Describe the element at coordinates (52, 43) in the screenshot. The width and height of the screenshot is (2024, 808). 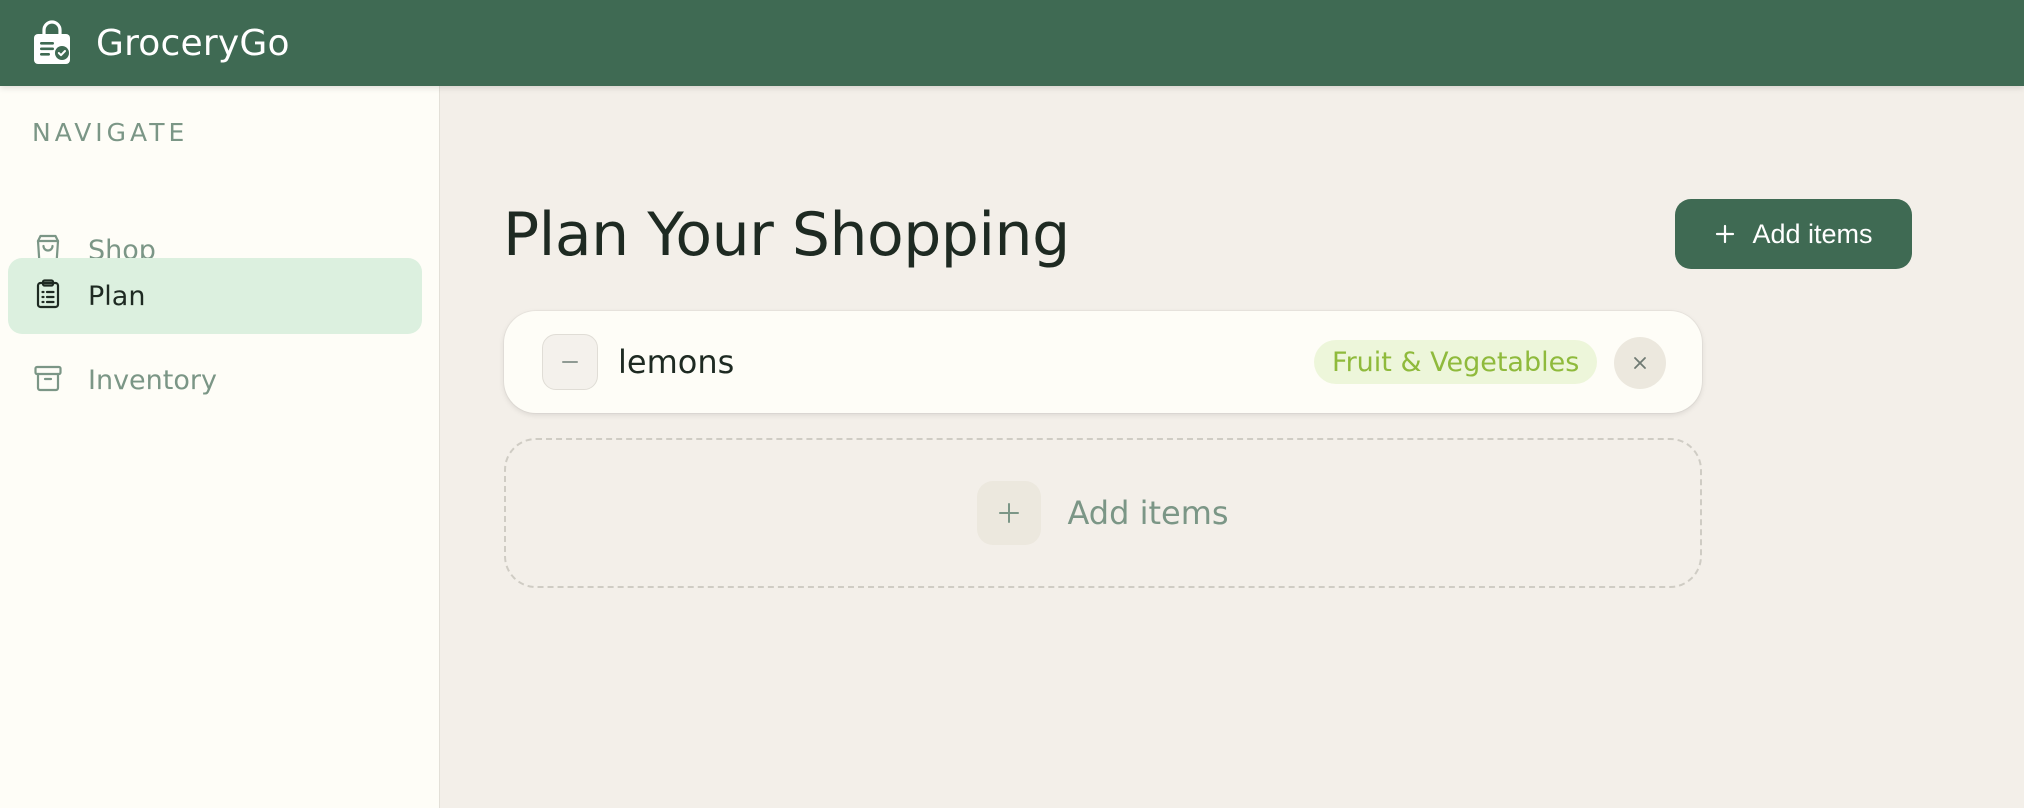
I see `shopping-bag-check-icon` at that location.